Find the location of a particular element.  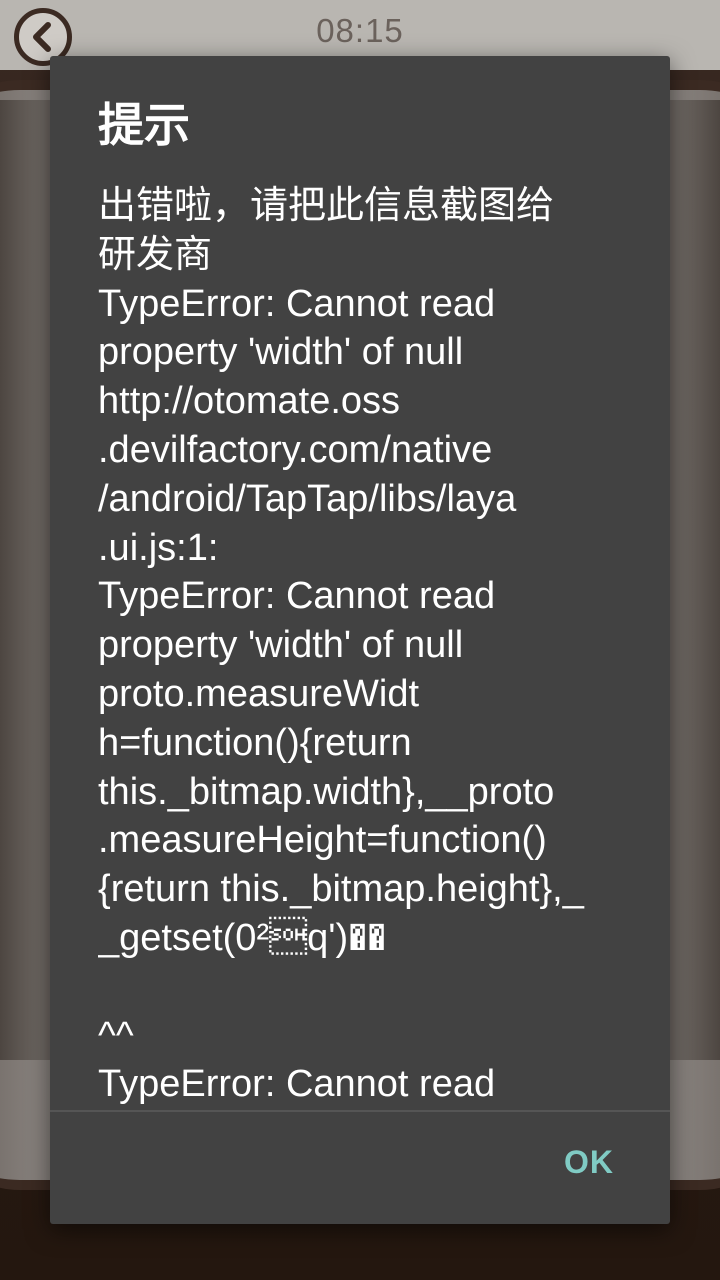

clock-display: 08:15 is located at coordinates (360, 30).